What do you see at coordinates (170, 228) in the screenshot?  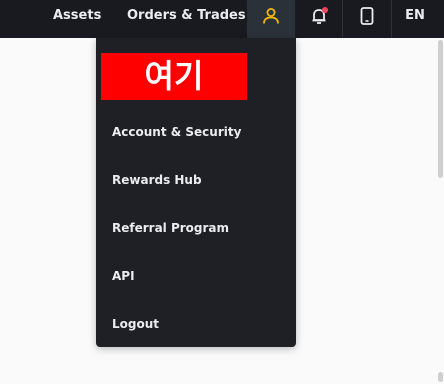 I see `menu-item-referral-program: Referral Program` at bounding box center [170, 228].